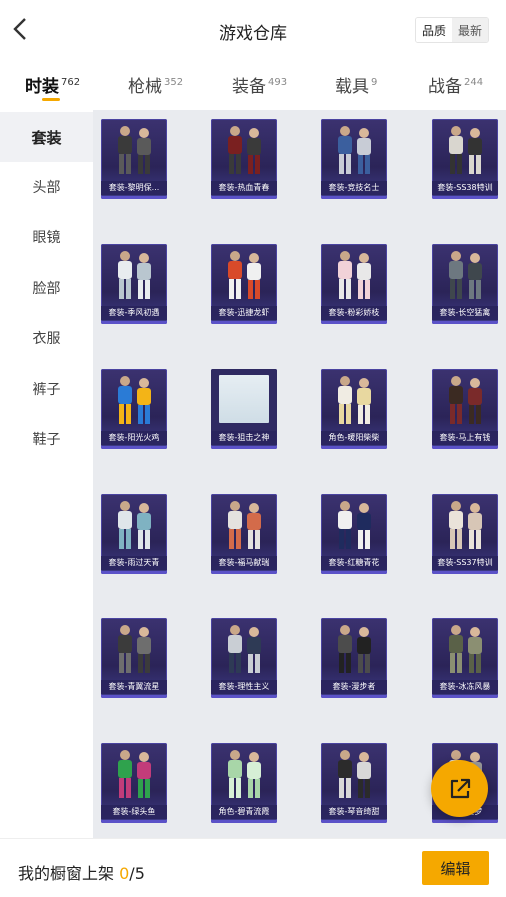  I want to click on item-card: 套装-马上有钱, so click(465, 409).